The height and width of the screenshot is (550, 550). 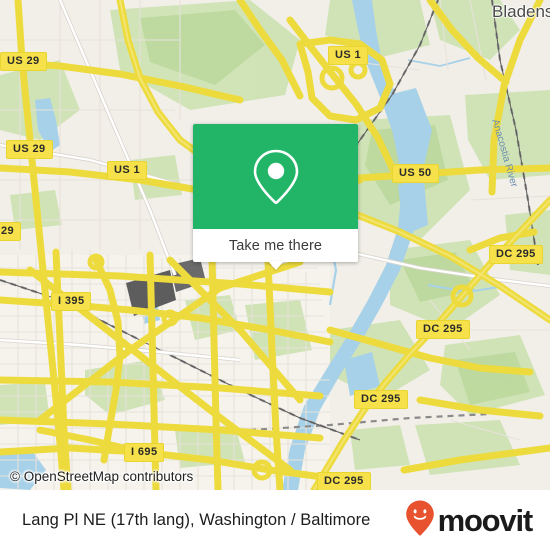 I want to click on popup-action-bar: Take me there, so click(x=275, y=245).